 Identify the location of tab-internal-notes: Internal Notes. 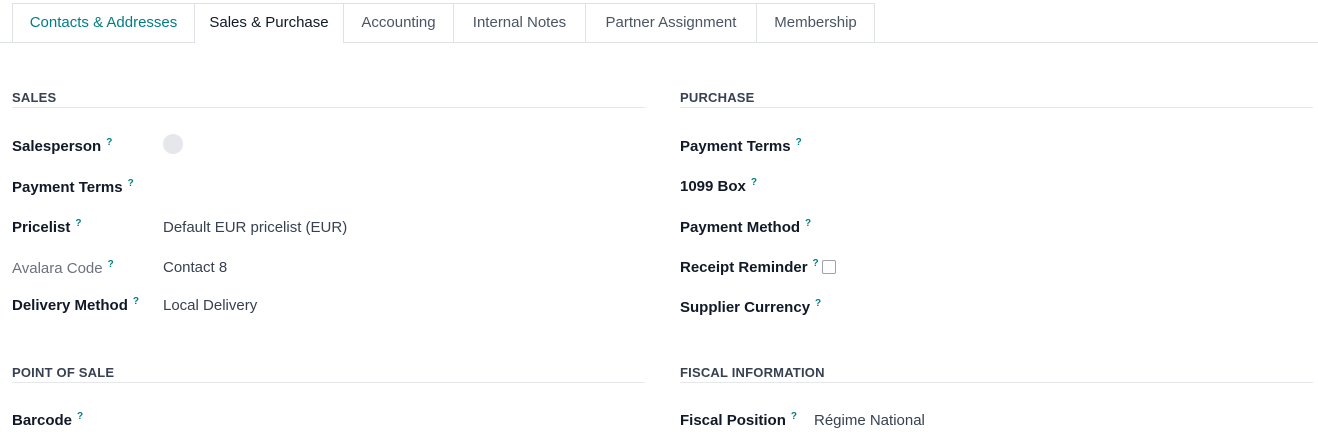
(519, 22).